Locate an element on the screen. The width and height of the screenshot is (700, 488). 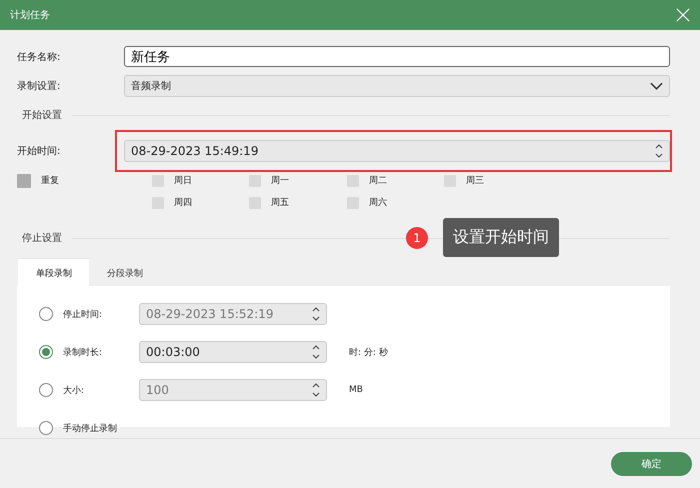
checkbox-label: 周三 is located at coordinates (475, 181).